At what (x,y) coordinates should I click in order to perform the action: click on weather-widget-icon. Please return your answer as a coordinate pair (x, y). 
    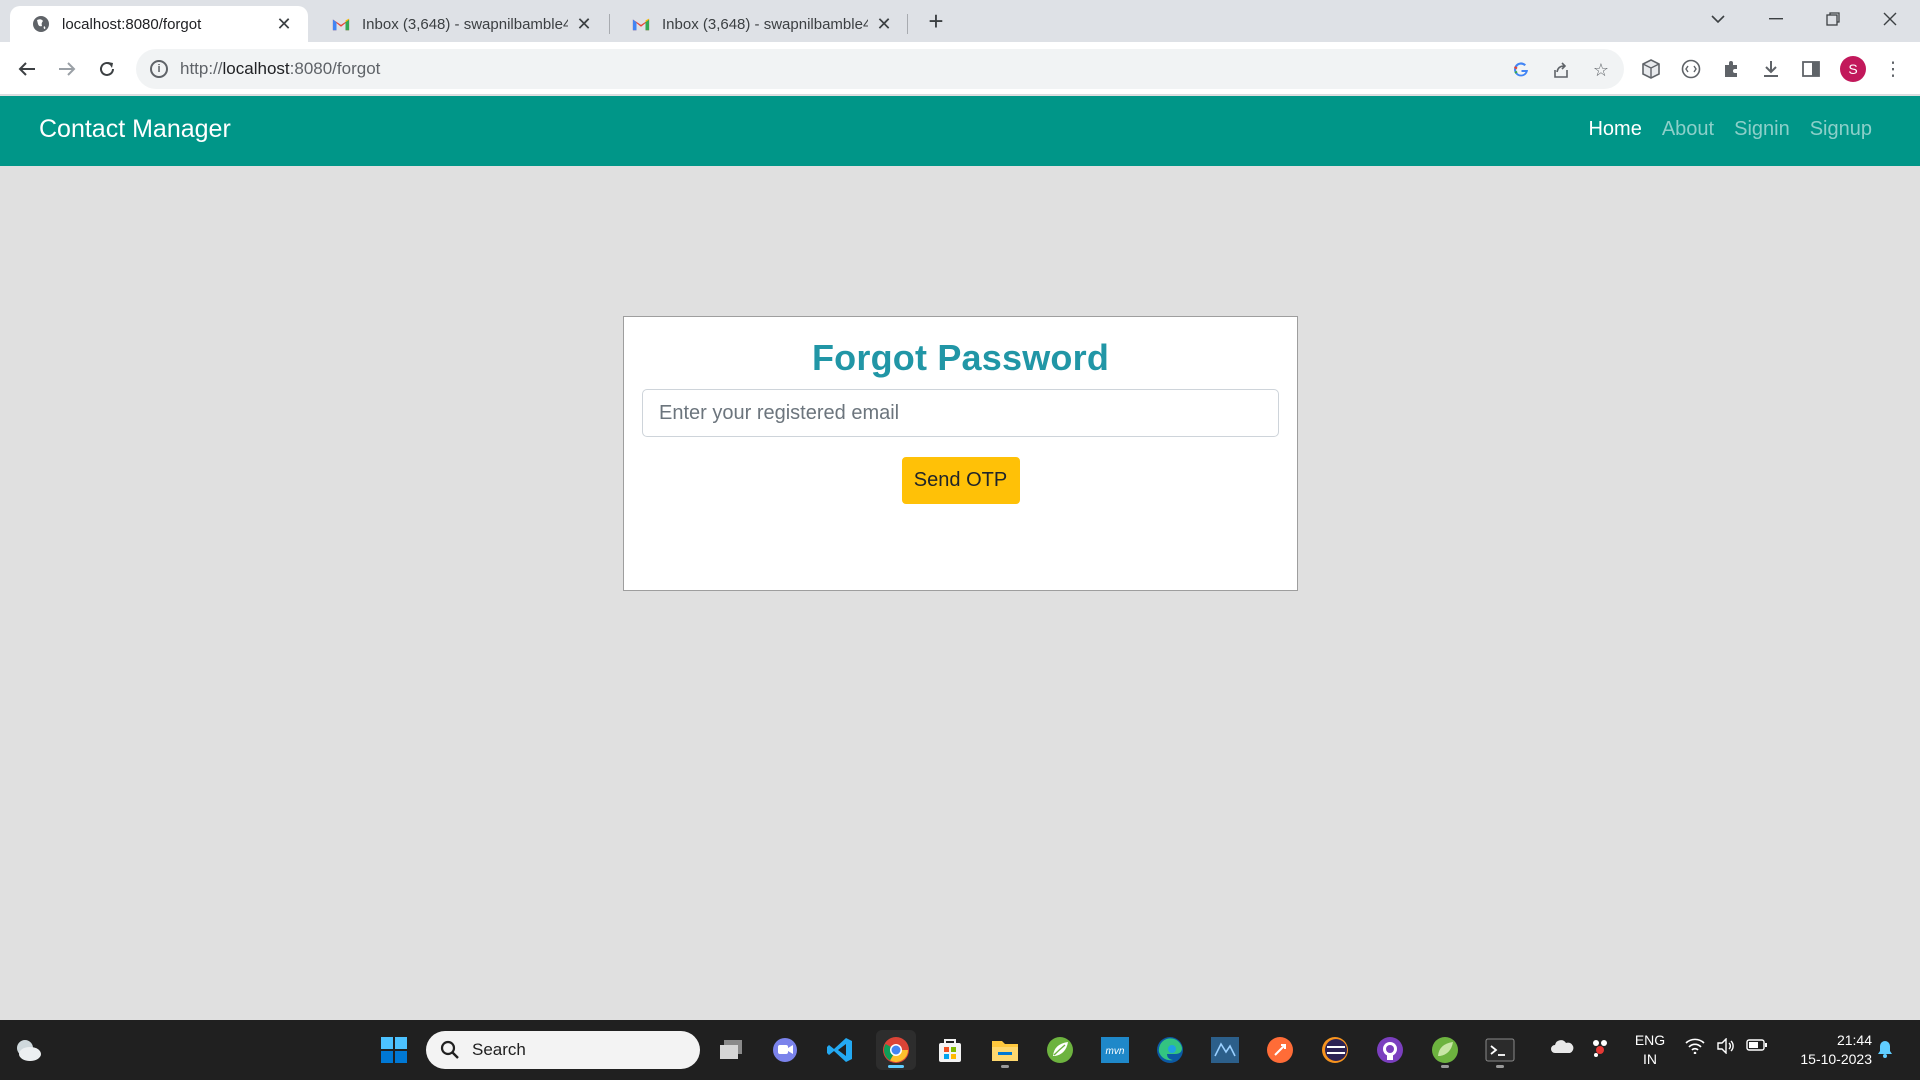
    Looking at the image, I should click on (28, 1050).